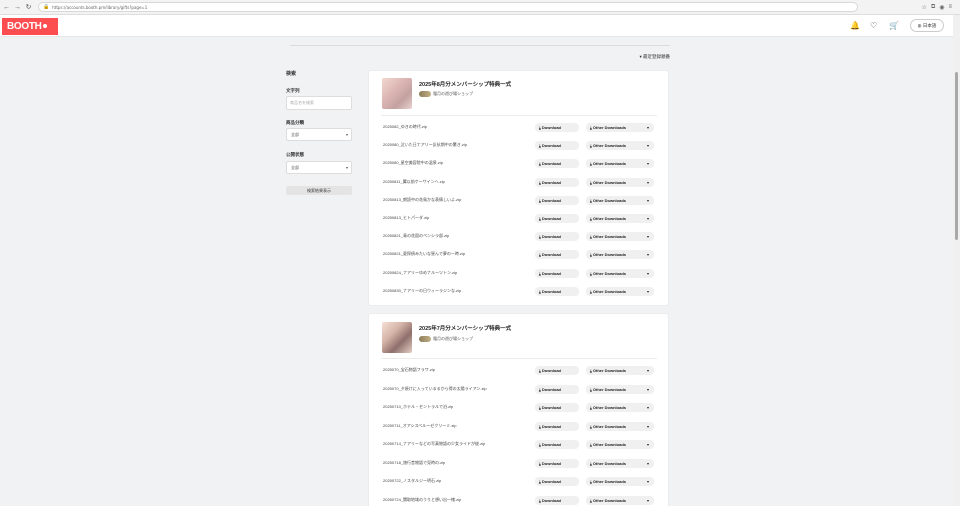 The width and height of the screenshot is (960, 506). I want to click on booth-logo: BOOTH, so click(30, 26).